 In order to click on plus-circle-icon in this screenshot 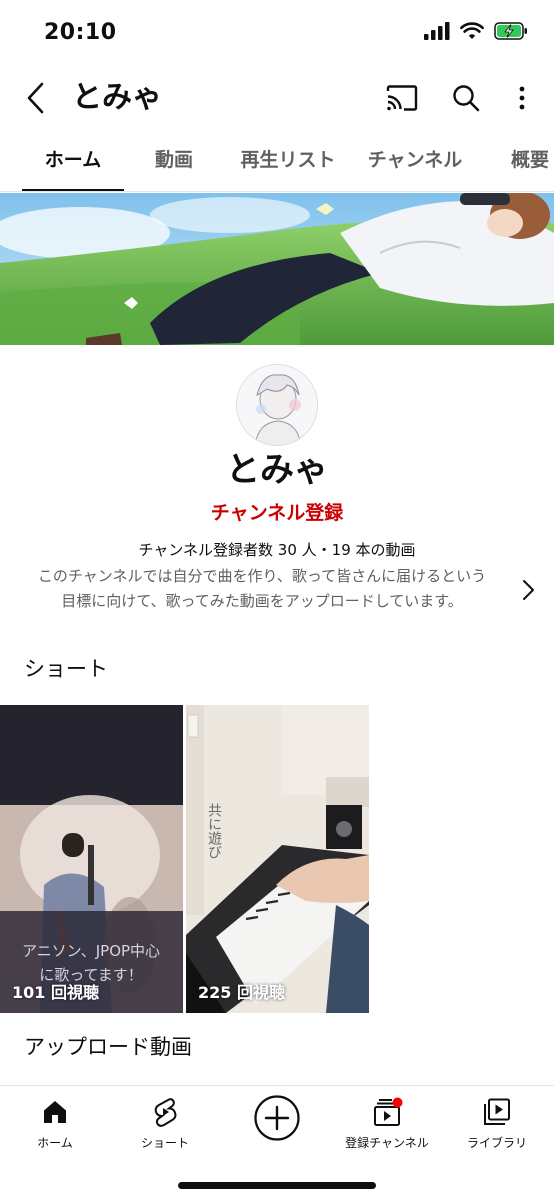, I will do `click(277, 1118)`.